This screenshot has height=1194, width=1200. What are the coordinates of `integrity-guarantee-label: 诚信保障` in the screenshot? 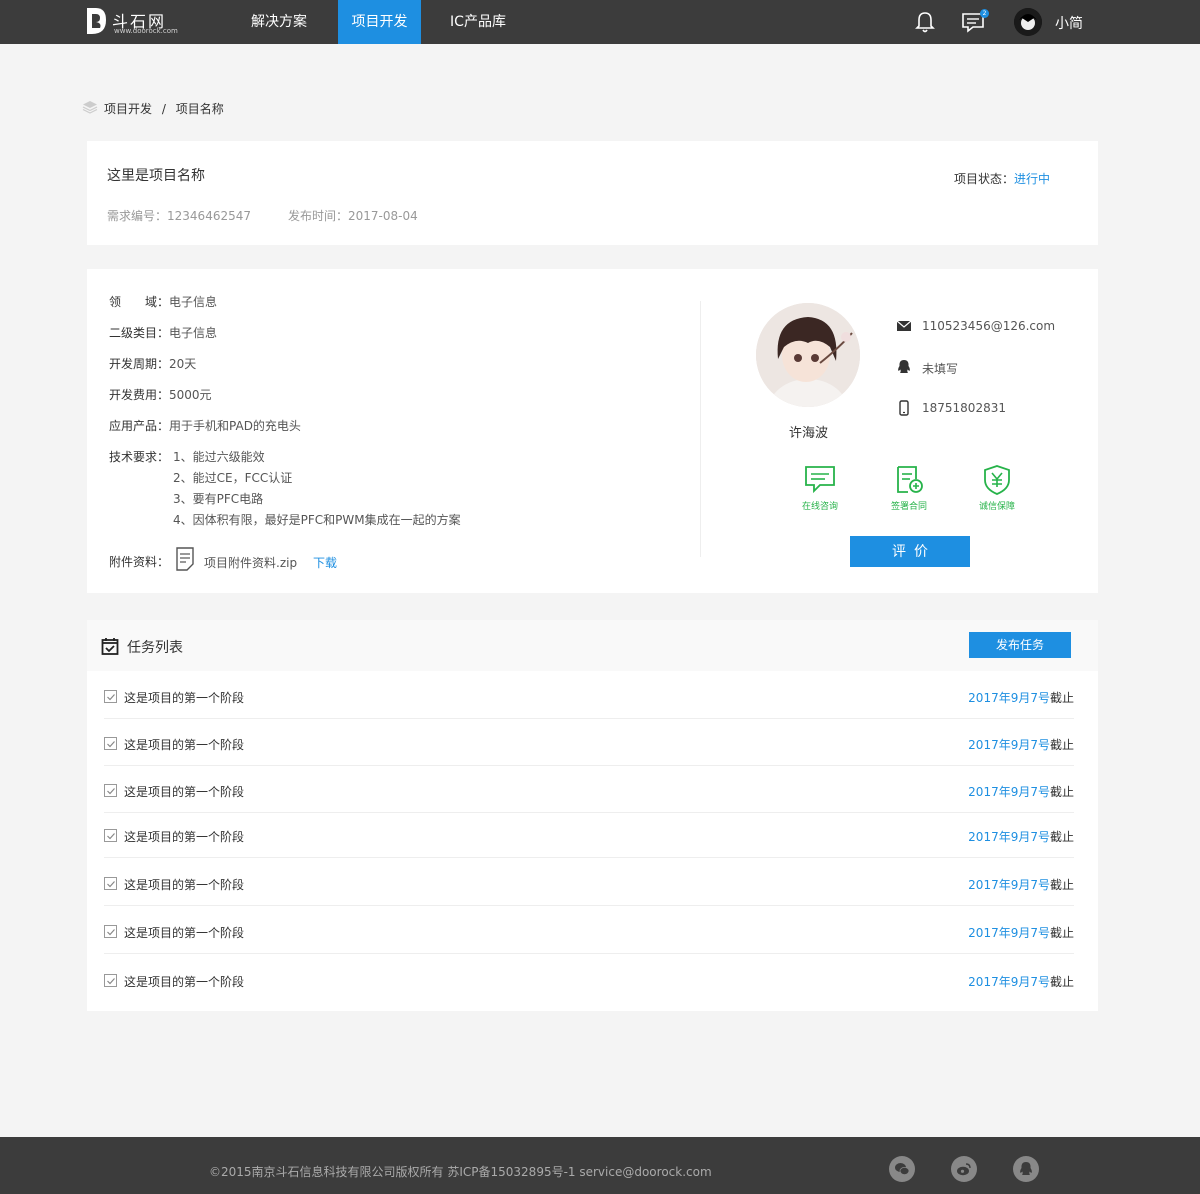 It's located at (996, 507).